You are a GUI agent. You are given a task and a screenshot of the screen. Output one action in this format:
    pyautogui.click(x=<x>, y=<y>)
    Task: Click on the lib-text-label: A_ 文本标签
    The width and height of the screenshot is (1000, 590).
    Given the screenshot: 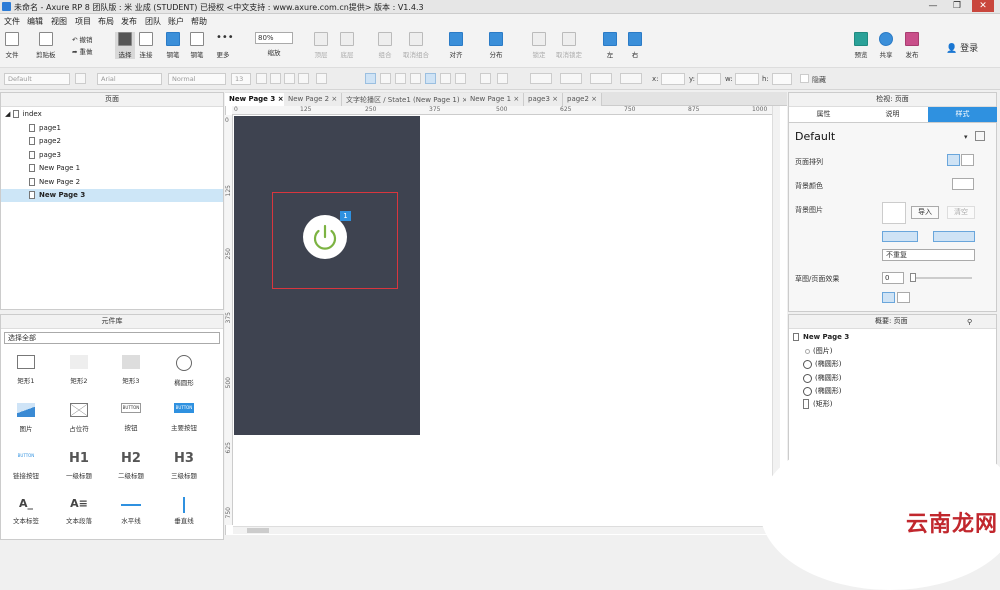 What is the action you would take?
    pyautogui.click(x=26, y=511)
    